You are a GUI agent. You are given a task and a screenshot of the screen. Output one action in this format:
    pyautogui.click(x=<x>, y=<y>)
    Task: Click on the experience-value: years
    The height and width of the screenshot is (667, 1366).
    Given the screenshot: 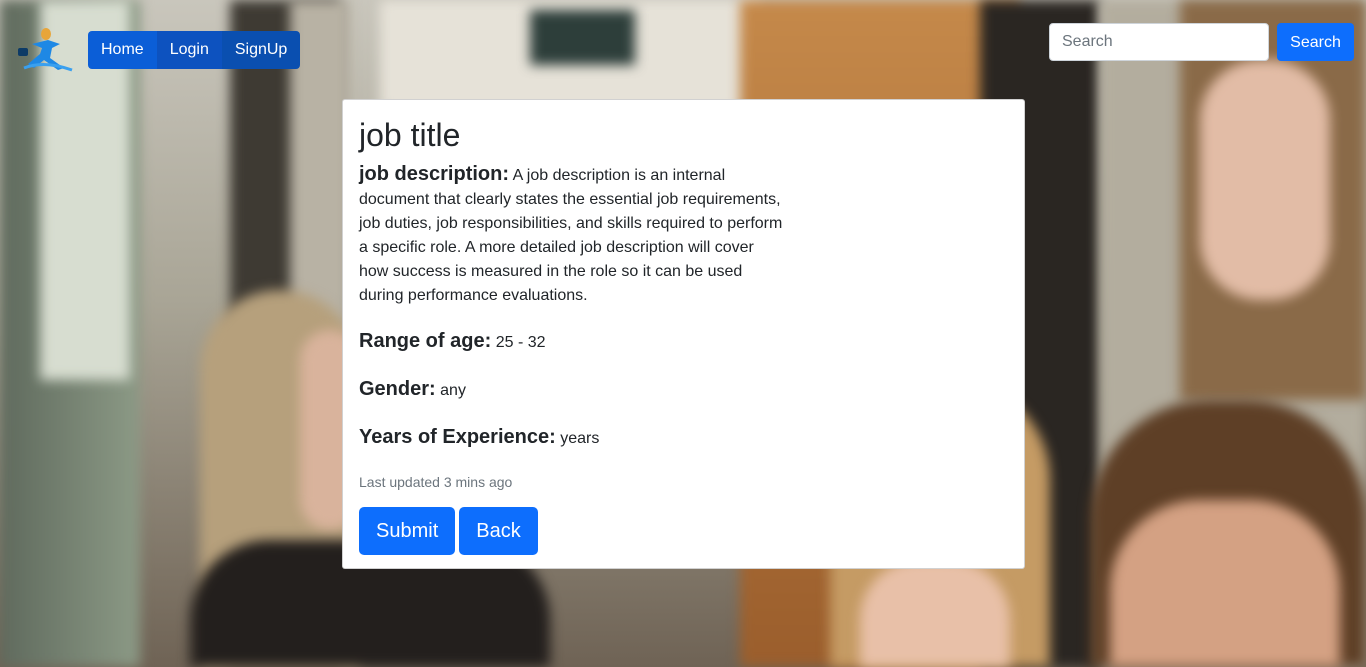 What is the action you would take?
    pyautogui.click(x=580, y=438)
    